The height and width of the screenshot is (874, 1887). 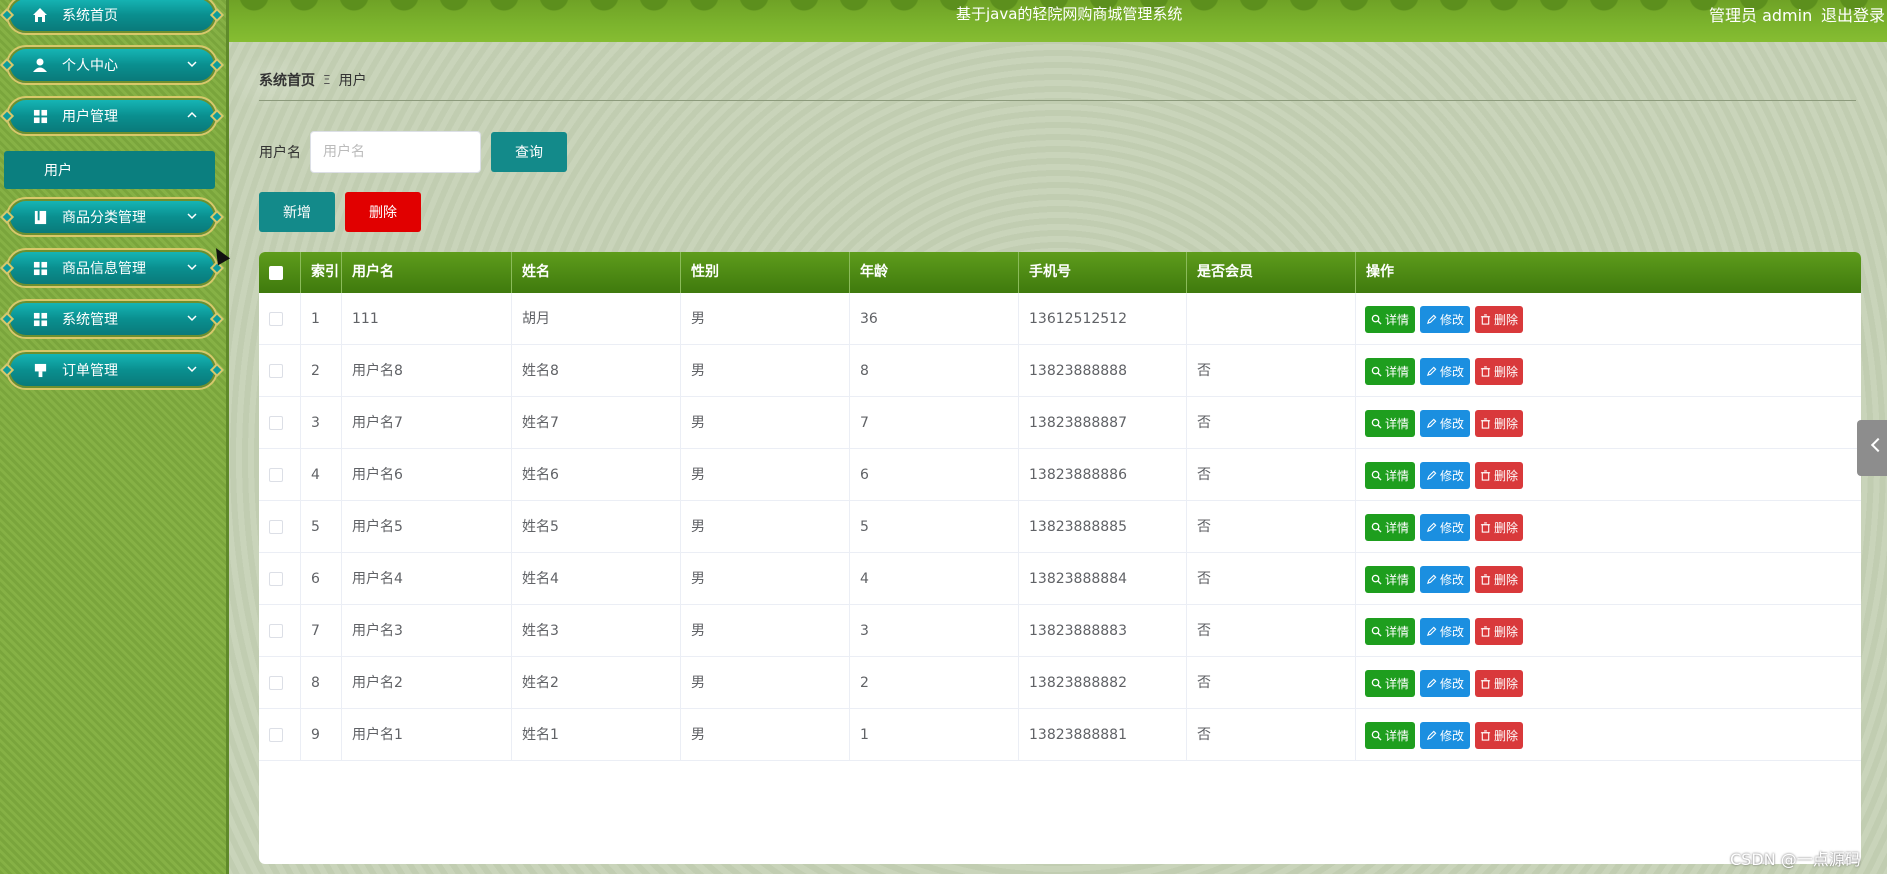 I want to click on chevron-up-icon, so click(x=192, y=114).